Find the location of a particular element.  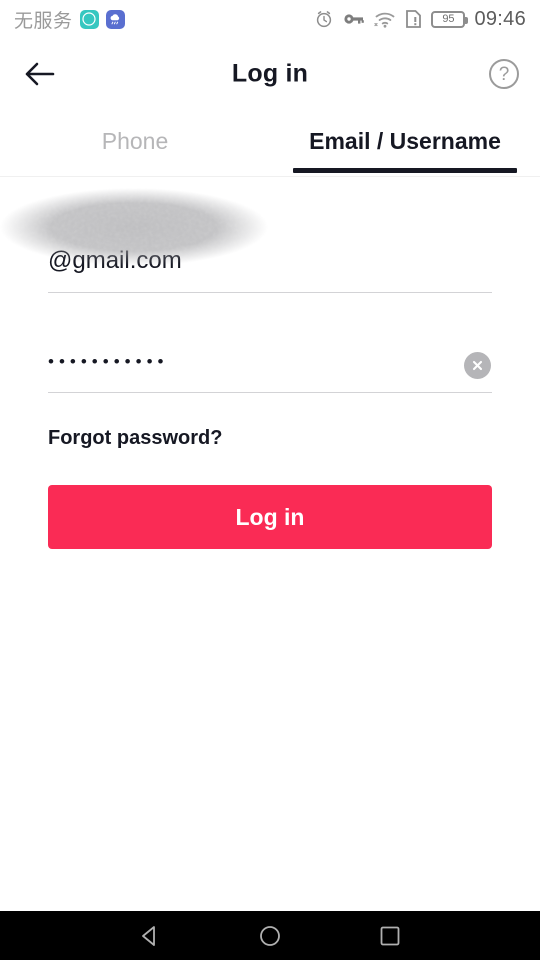

tab-email-username: Email / Username is located at coordinates (405, 141).